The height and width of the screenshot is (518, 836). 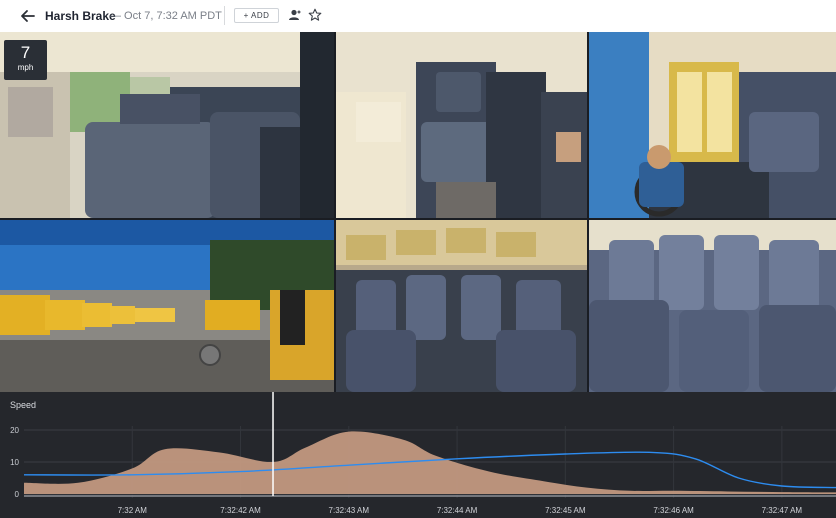 I want to click on x-tick-label: 7:32:43 AM, so click(x=349, y=510).